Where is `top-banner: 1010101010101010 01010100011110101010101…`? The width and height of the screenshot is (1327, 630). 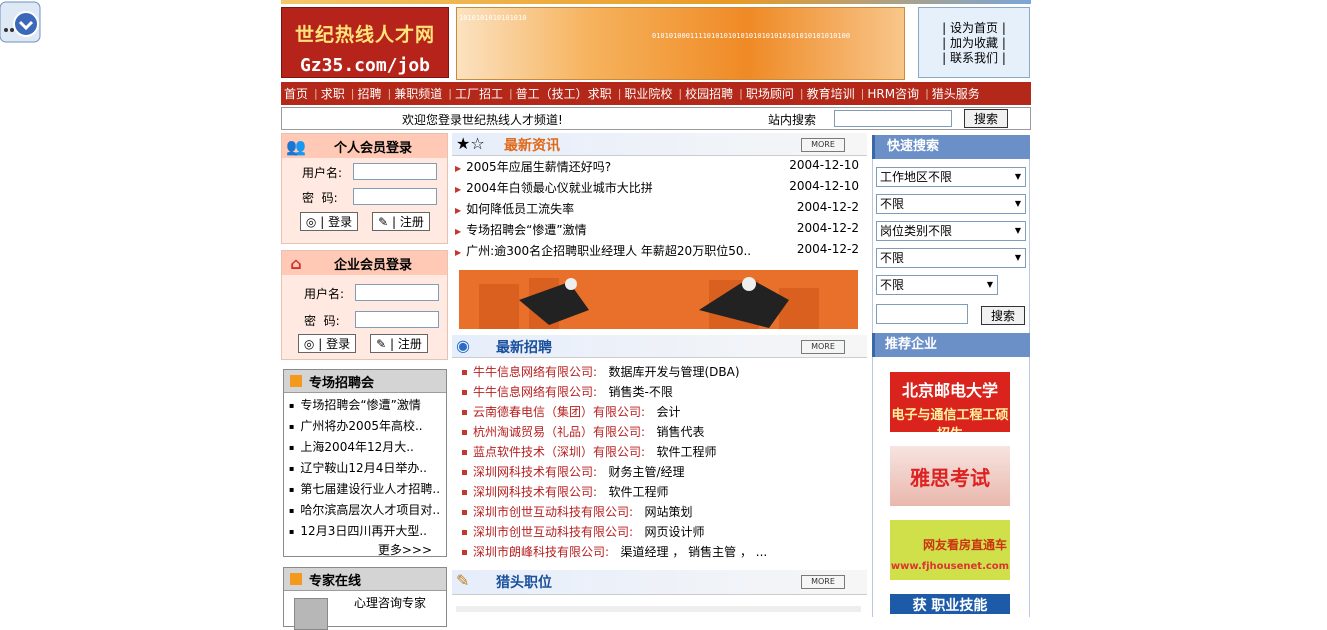 top-banner: 1010101010101010 01010100011110101010101… is located at coordinates (680, 43).